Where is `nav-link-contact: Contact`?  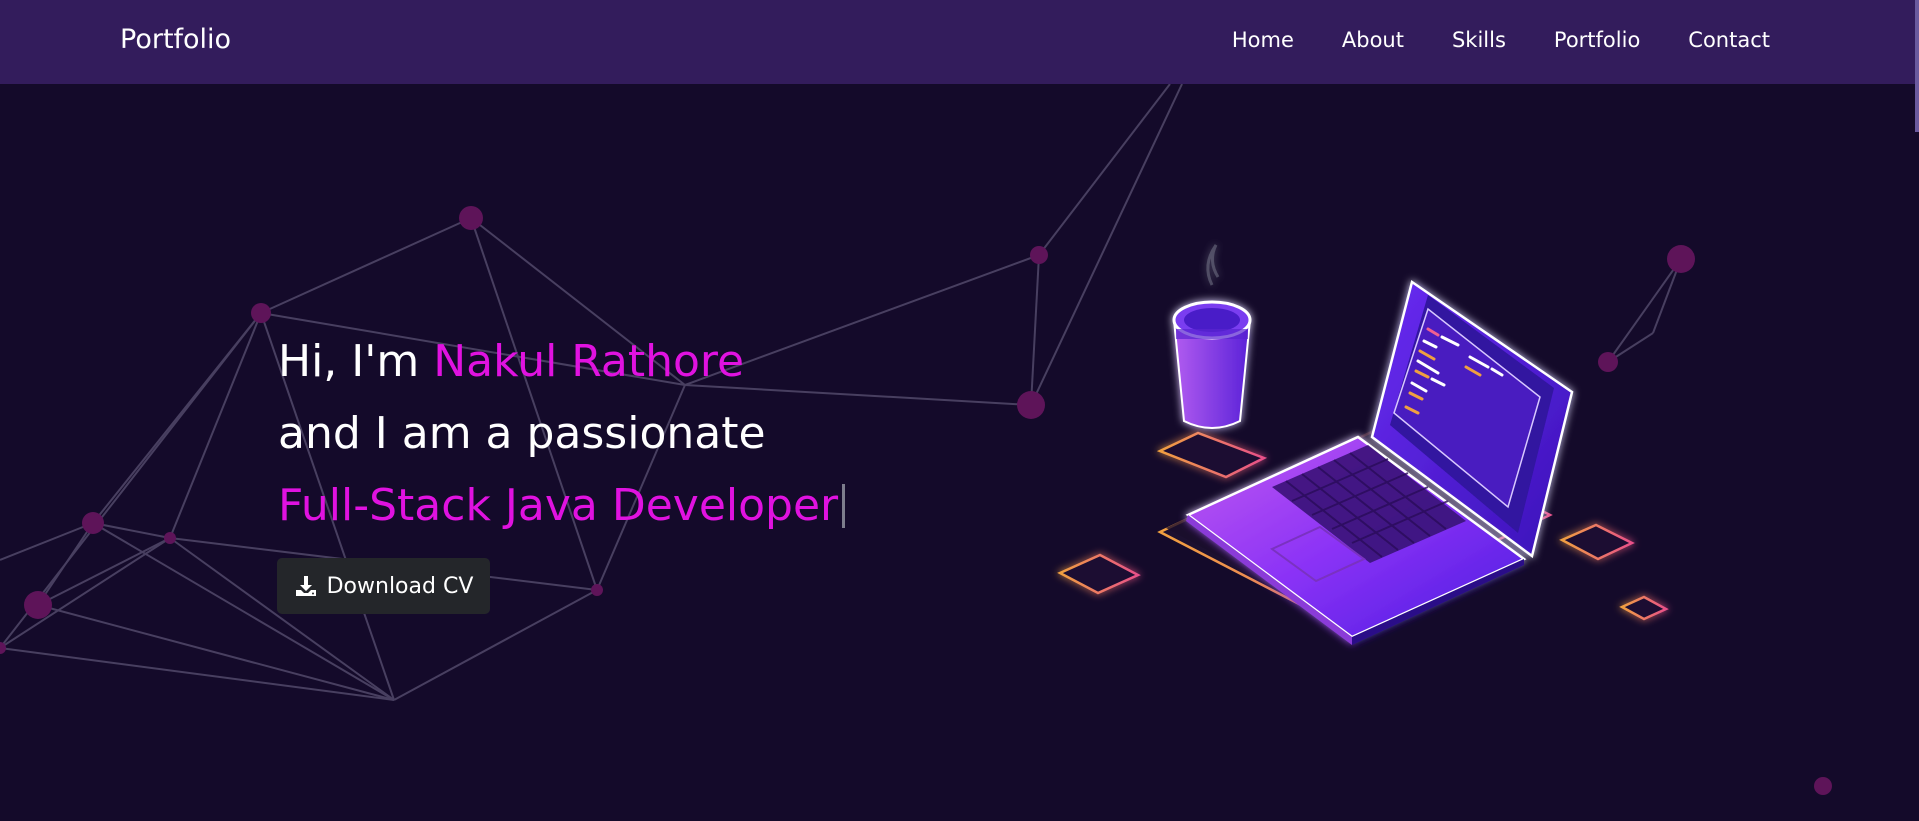 nav-link-contact: Contact is located at coordinates (1729, 40).